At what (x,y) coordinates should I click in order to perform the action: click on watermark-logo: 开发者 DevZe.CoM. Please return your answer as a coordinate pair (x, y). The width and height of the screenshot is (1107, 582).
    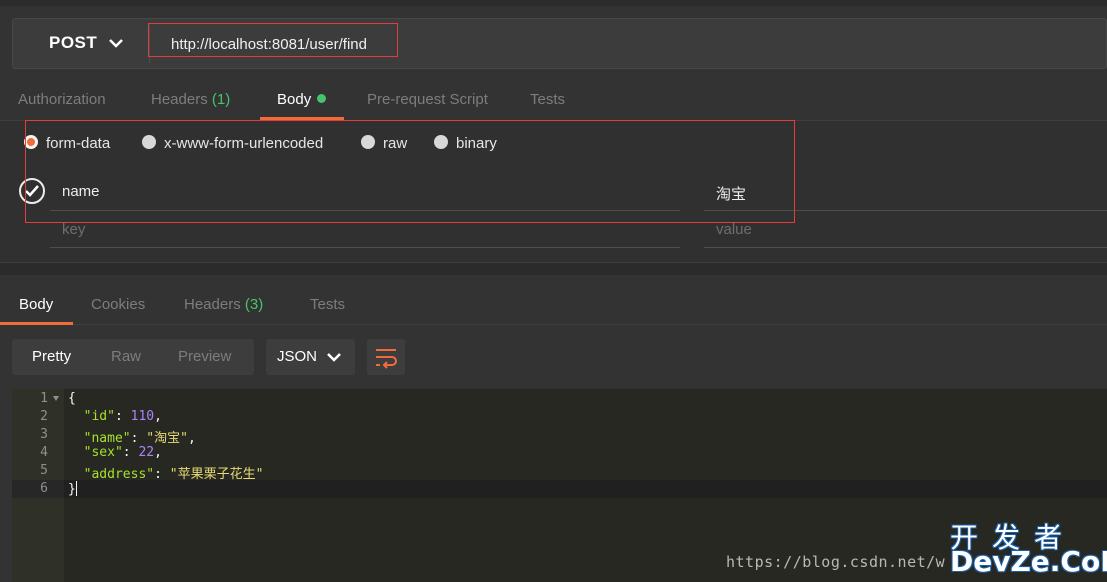
    Looking at the image, I should click on (1028, 547).